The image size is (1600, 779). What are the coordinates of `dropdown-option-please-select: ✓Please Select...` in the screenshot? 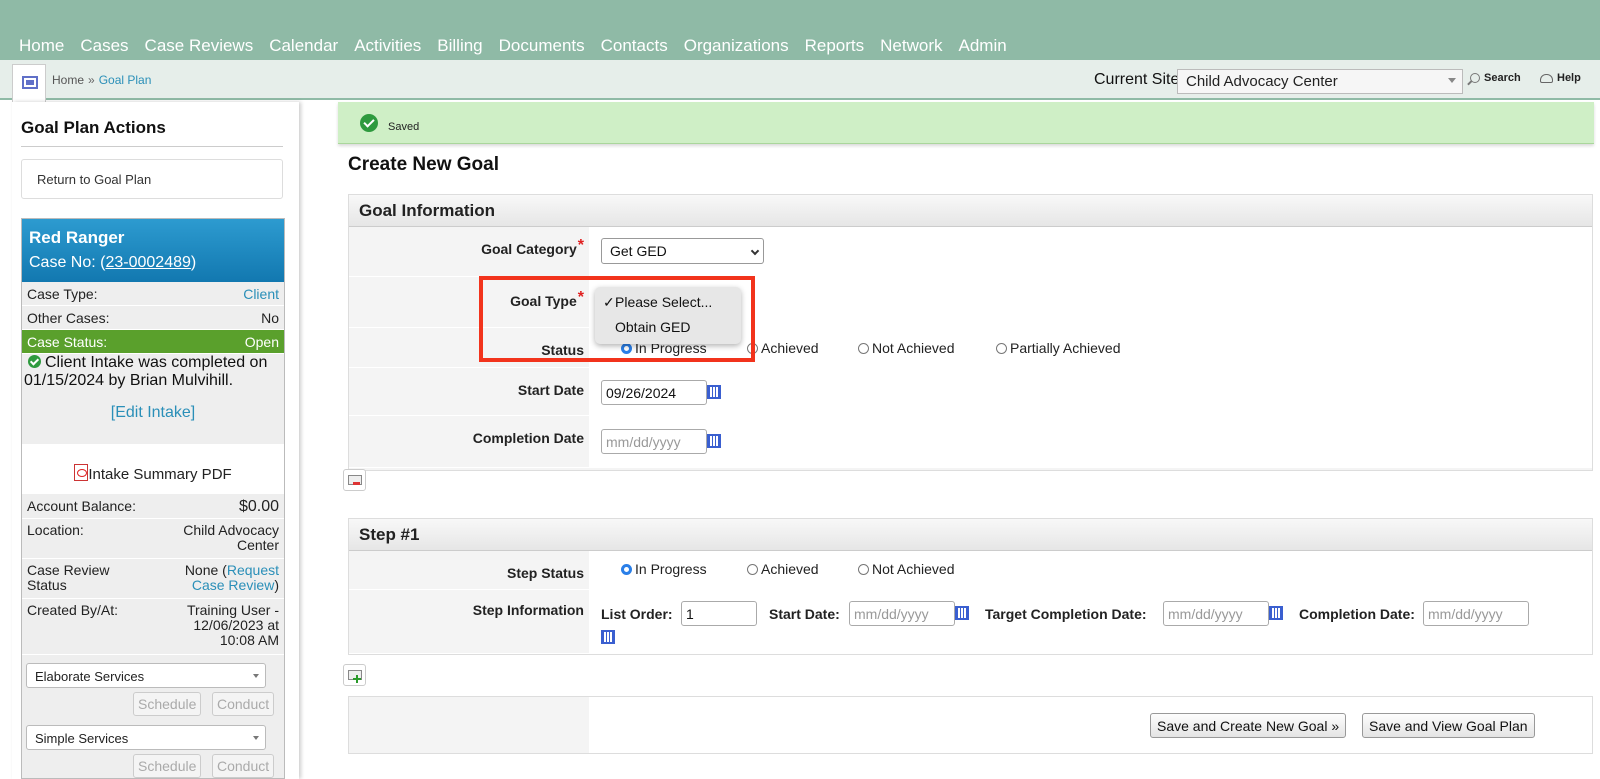 It's located at (668, 302).